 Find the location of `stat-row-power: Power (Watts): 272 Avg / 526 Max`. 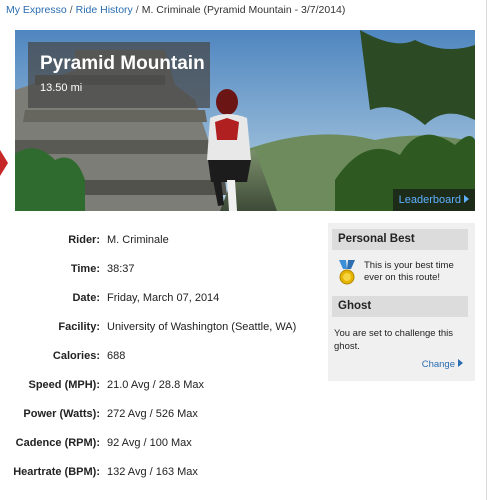

stat-row-power: Power (Watts): 272 Avg / 526 Max is located at coordinates (160, 414).